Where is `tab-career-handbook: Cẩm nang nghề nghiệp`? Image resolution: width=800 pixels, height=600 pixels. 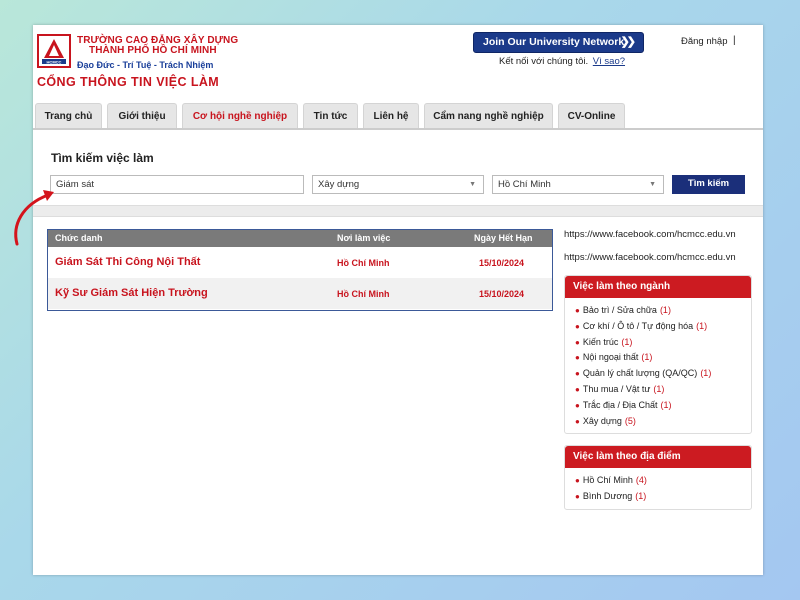 tab-career-handbook: Cẩm nang nghề nghiệp is located at coordinates (488, 116).